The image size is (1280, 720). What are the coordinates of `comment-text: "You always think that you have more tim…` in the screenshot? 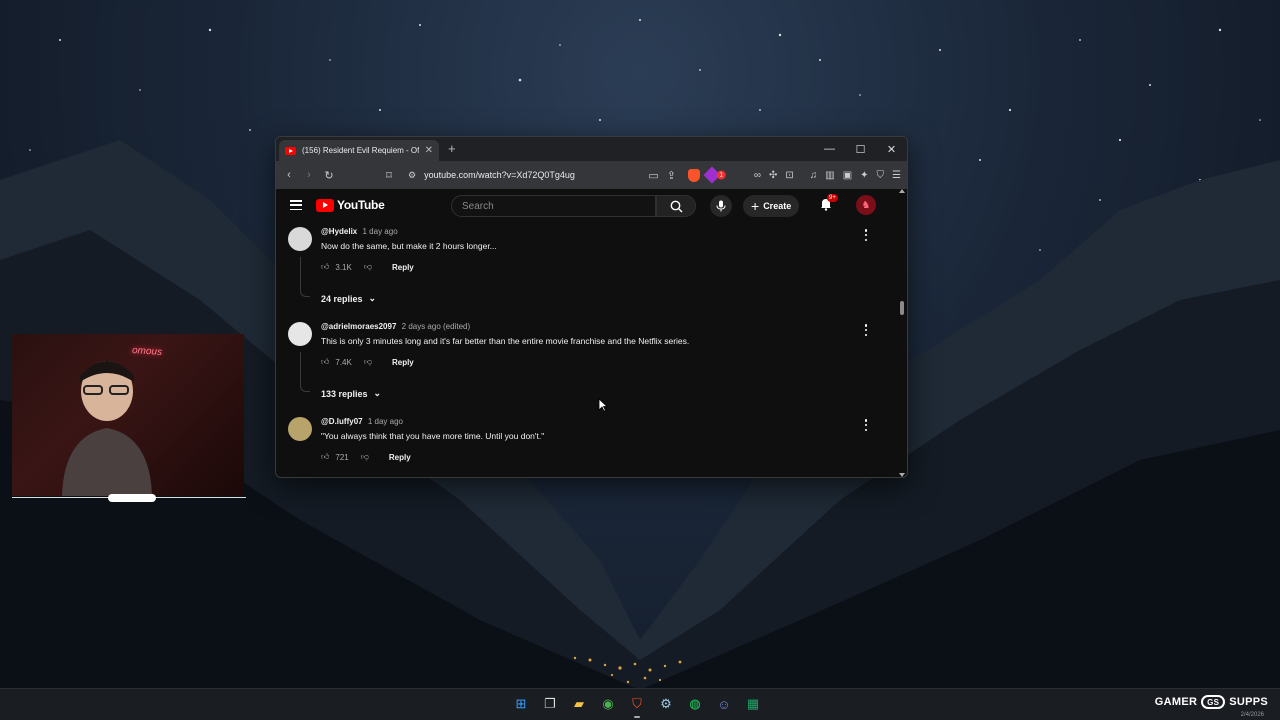 It's located at (433, 436).